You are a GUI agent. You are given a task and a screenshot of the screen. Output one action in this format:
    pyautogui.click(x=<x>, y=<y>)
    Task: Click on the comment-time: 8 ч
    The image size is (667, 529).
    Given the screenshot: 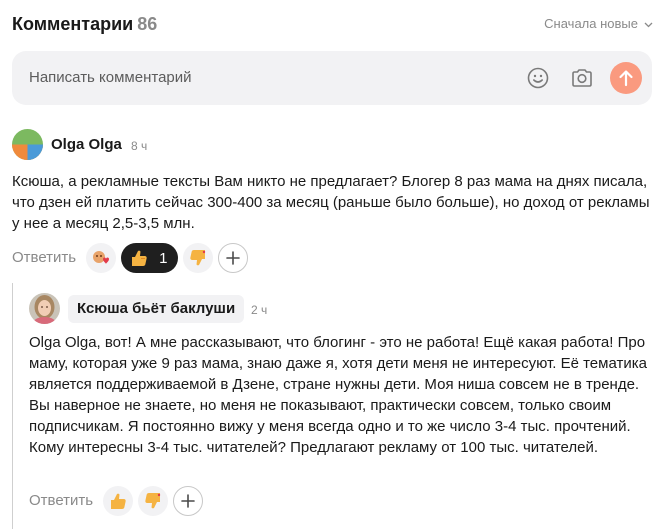 What is the action you would take?
    pyautogui.click(x=139, y=146)
    